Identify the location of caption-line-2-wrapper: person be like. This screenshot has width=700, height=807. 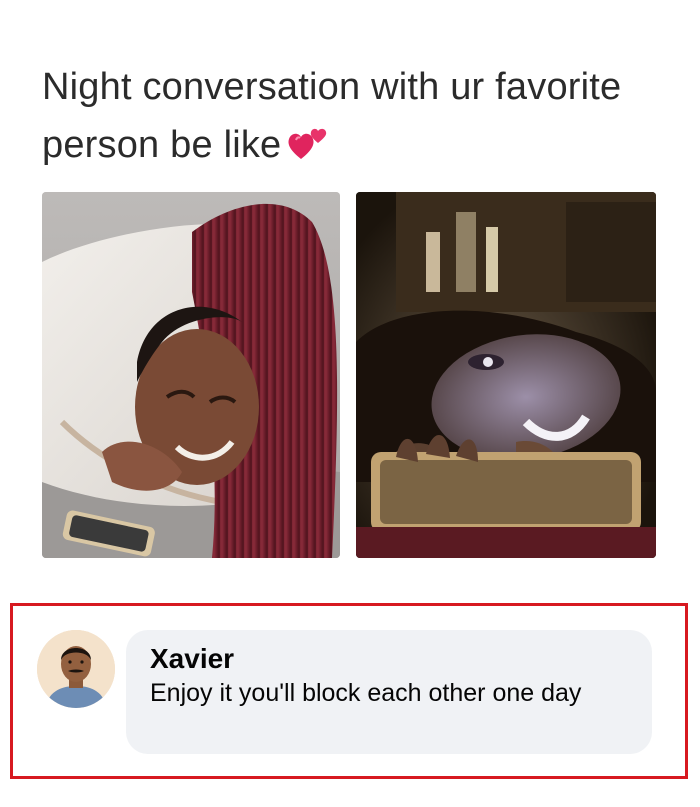
(357, 145).